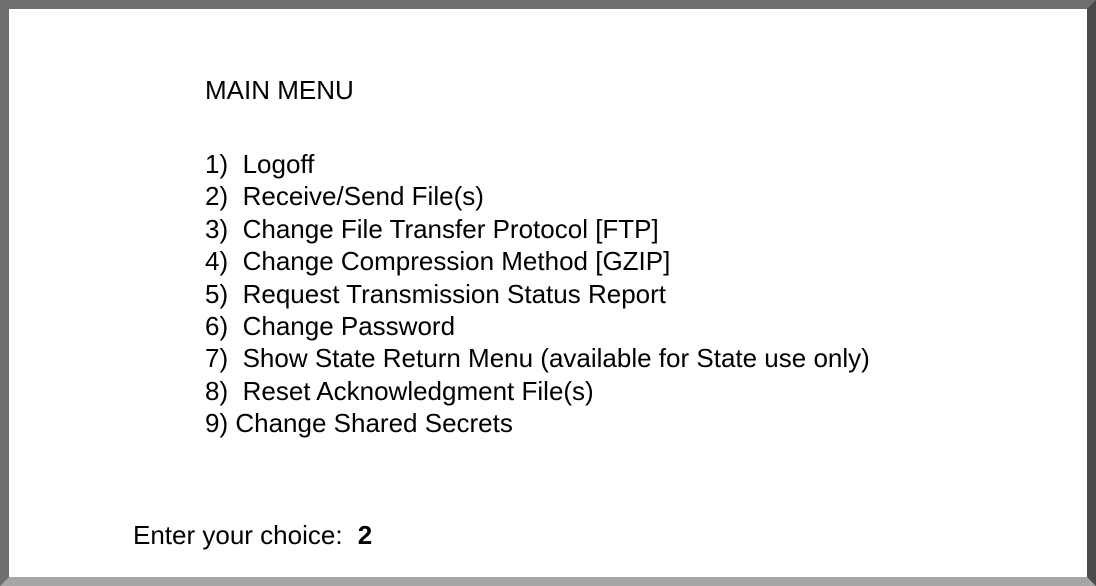 This screenshot has height=586, width=1096. What do you see at coordinates (216, 196) in the screenshot?
I see `menu-item-number: 2)` at bounding box center [216, 196].